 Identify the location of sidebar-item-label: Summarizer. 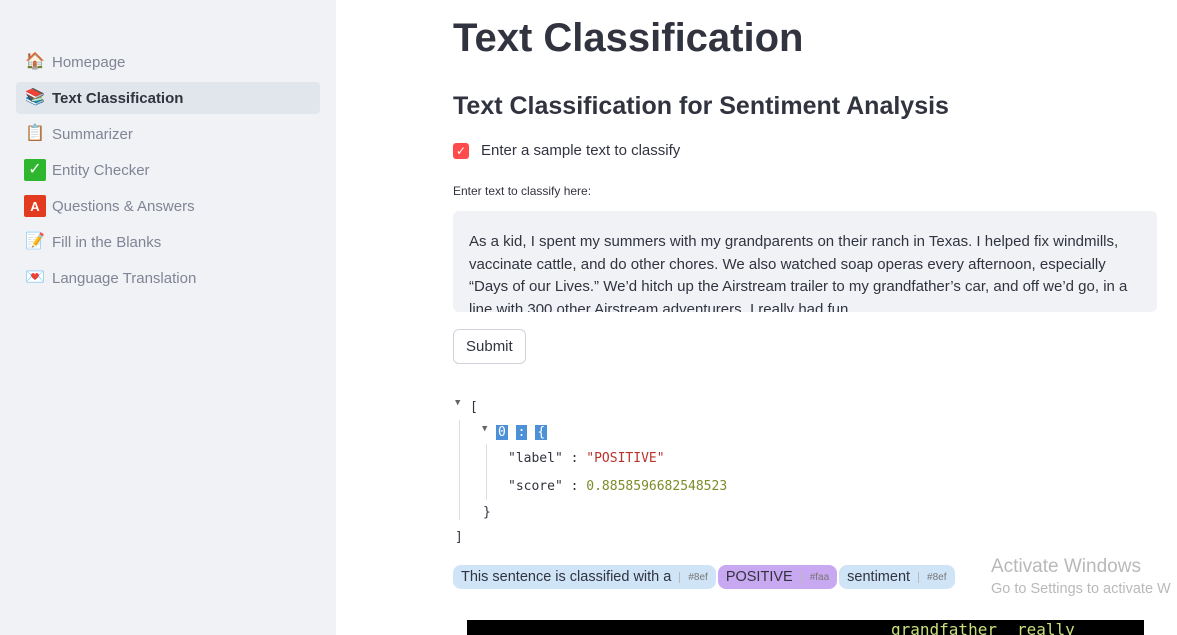
(92, 134).